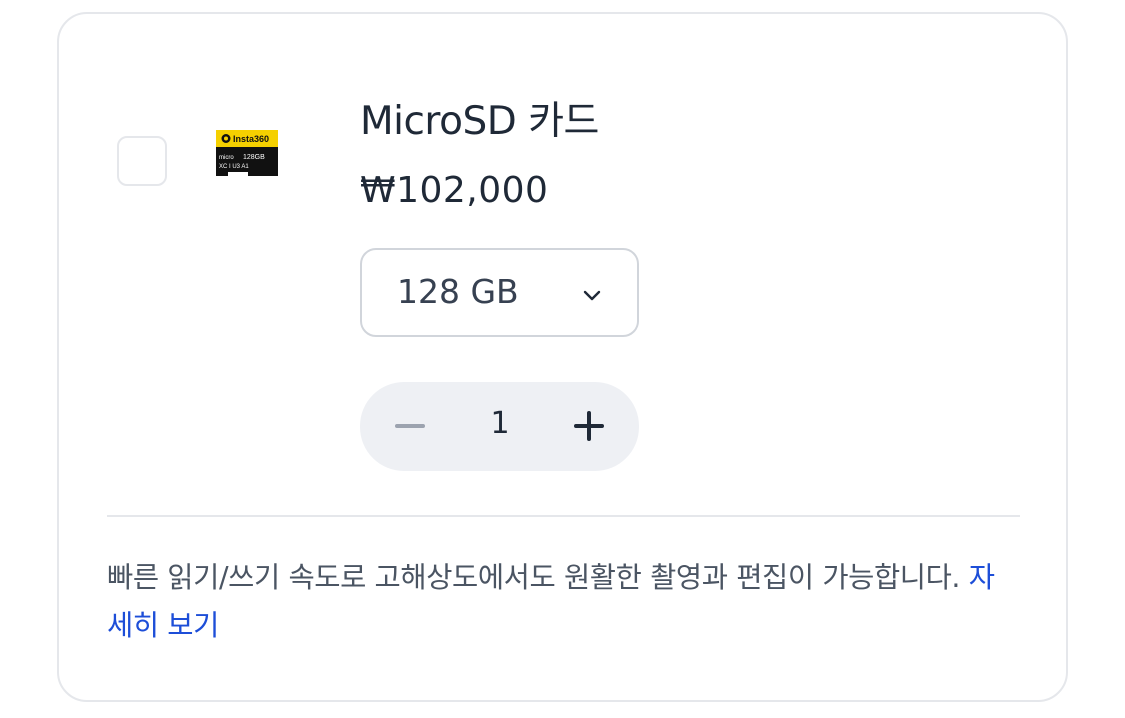 This screenshot has height=718, width=1125. I want to click on increase-quantity-button, so click(589, 426).